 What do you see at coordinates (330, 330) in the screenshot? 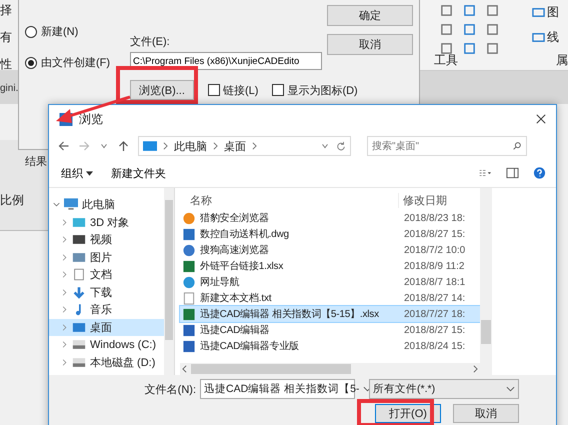
I see `file-row: 迅捷CAD编辑器 2018/8/27 15:` at bounding box center [330, 330].